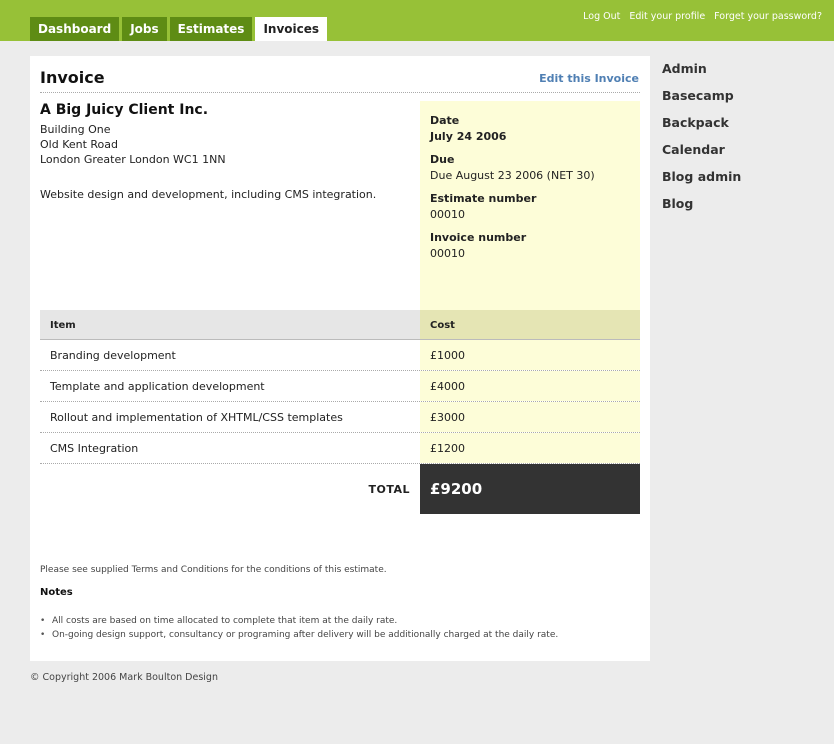  I want to click on sidenav-item-basecamp: Basecamp, so click(701, 101).